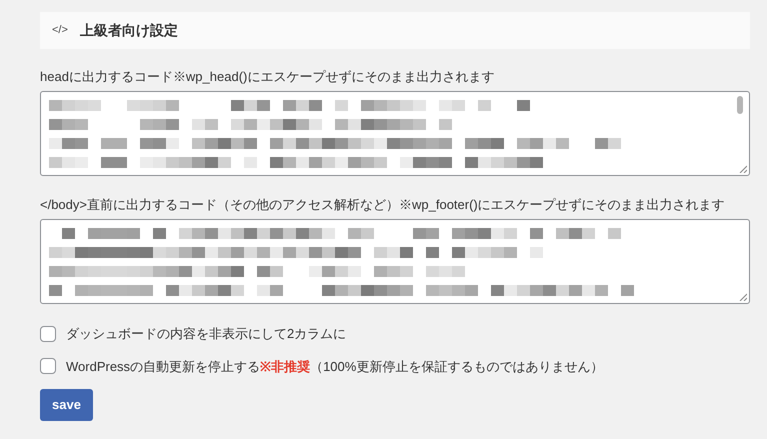 The image size is (767, 439). I want to click on field-label: </body>直前に出力するコード（その他のアクセス解析など）※wp_footer()にエスケープせずにそのまま出力されます, so click(383, 205).